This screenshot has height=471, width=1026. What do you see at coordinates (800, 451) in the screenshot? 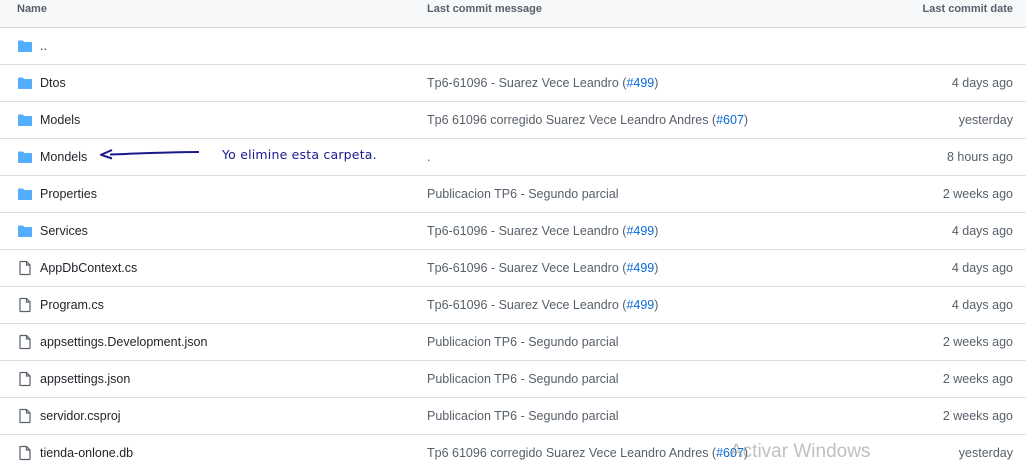
I see `windows-activation-watermark: Activar Windows` at bounding box center [800, 451].